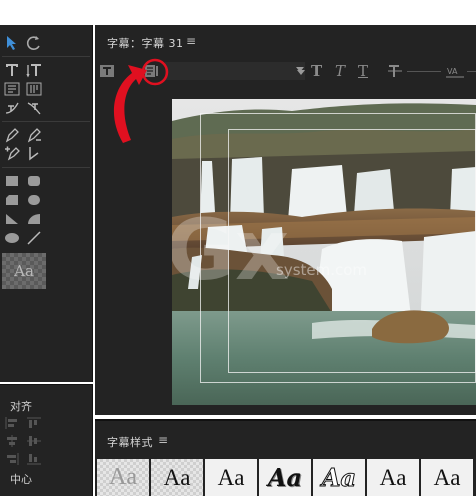  What do you see at coordinates (145, 43) in the screenshot?
I see `panel-title: 字幕：字幕 31` at bounding box center [145, 43].